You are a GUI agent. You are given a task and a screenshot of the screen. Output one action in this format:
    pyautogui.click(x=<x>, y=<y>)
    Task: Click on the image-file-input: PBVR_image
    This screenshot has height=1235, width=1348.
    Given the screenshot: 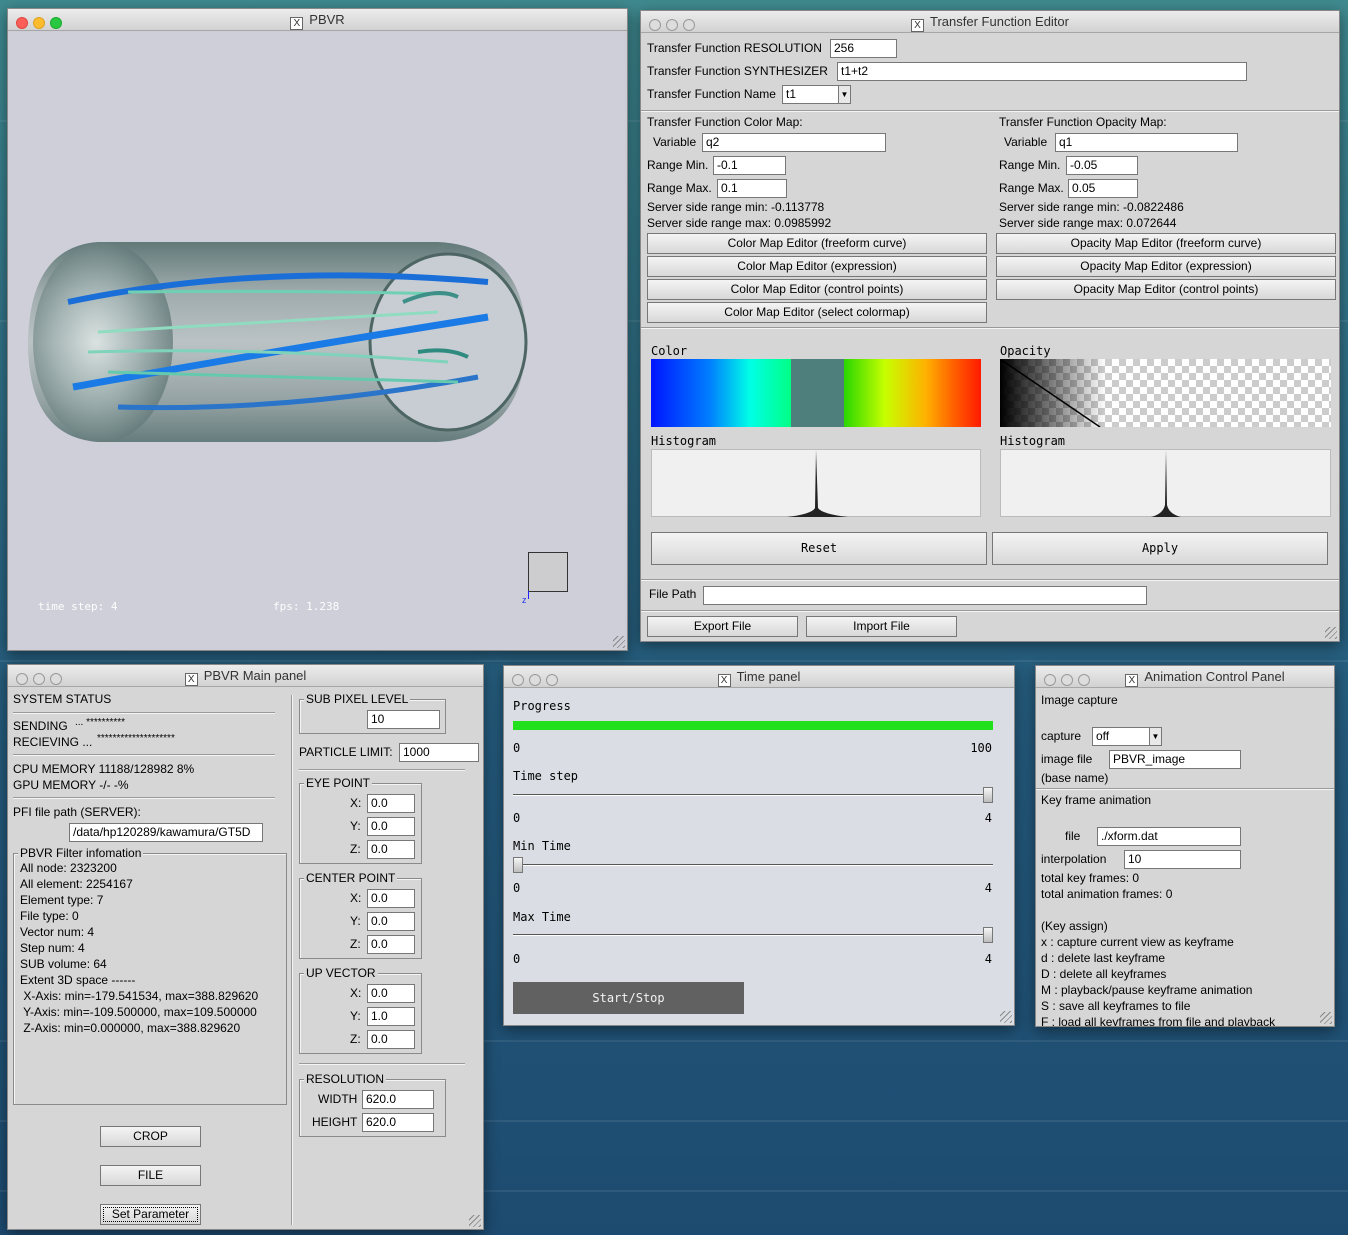 What is the action you would take?
    pyautogui.click(x=1175, y=759)
    